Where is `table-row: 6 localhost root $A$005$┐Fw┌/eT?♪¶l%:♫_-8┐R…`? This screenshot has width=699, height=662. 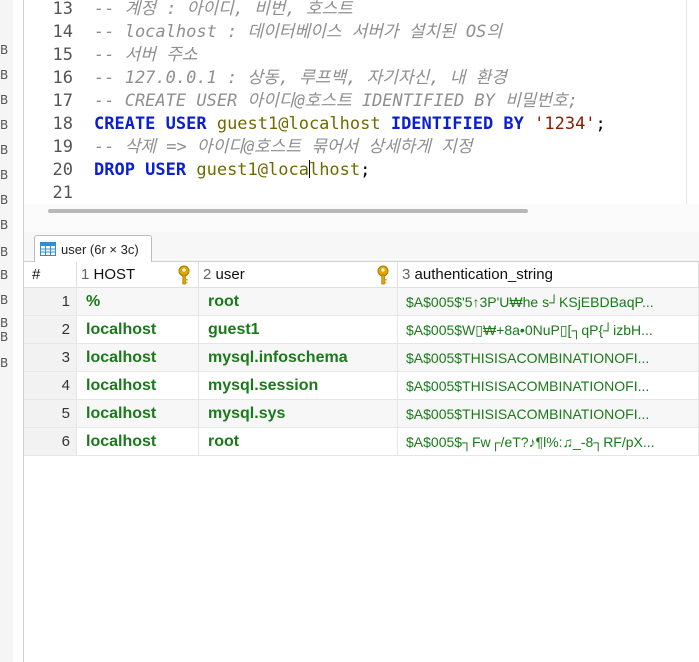 table-row: 6 localhost root $A$005$┐Fw┌/eT?♪¶l%:♫_-8┐R… is located at coordinates (361, 442).